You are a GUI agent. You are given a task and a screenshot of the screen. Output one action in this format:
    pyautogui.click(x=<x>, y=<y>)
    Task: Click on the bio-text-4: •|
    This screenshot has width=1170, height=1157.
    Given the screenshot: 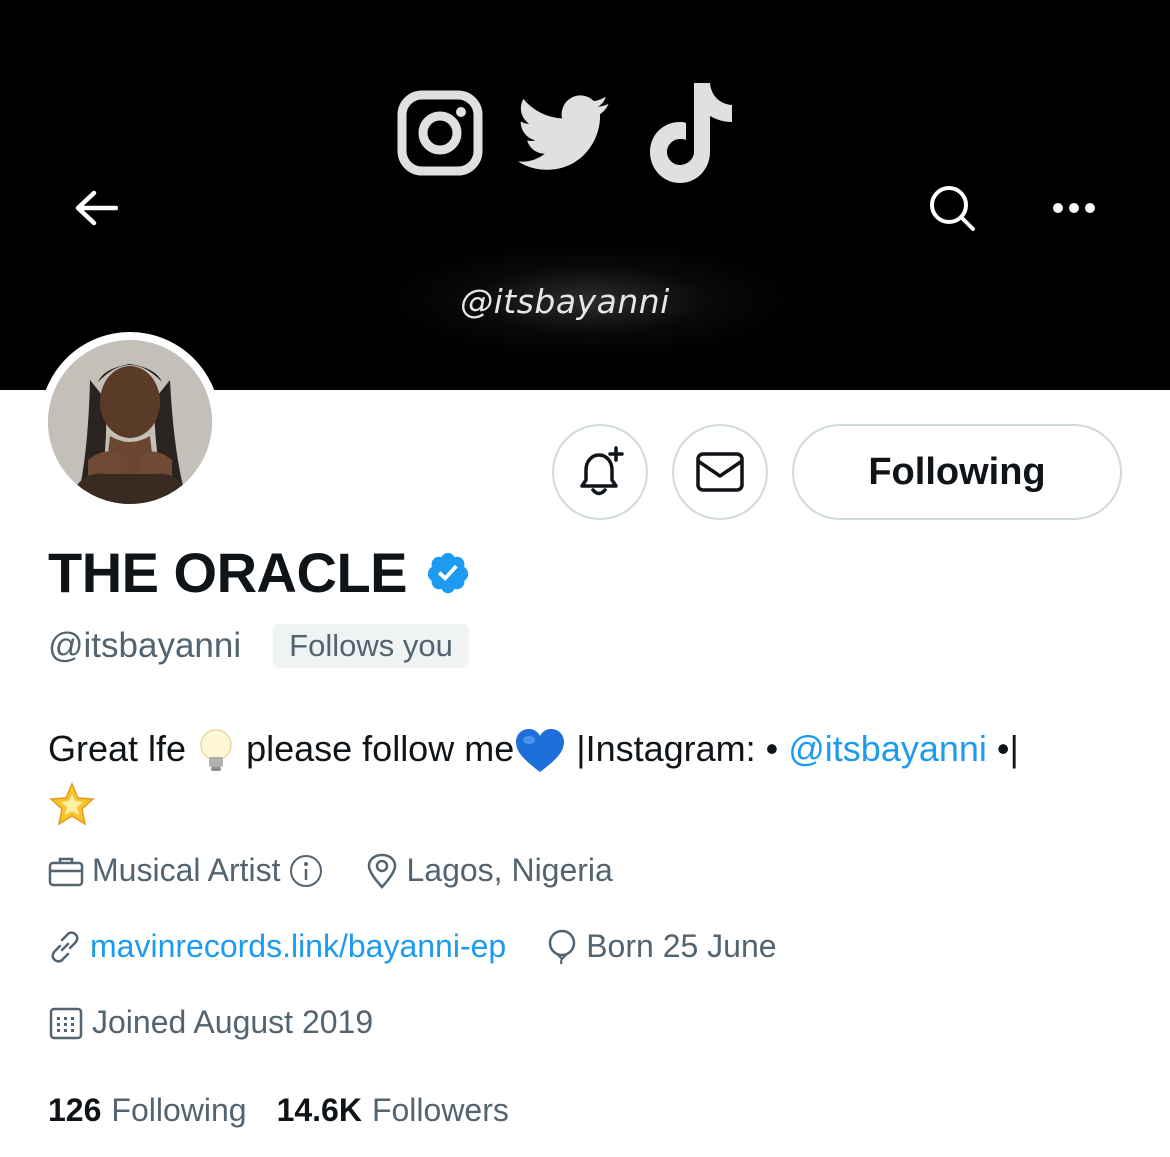 What is the action you would take?
    pyautogui.click(x=1002, y=748)
    